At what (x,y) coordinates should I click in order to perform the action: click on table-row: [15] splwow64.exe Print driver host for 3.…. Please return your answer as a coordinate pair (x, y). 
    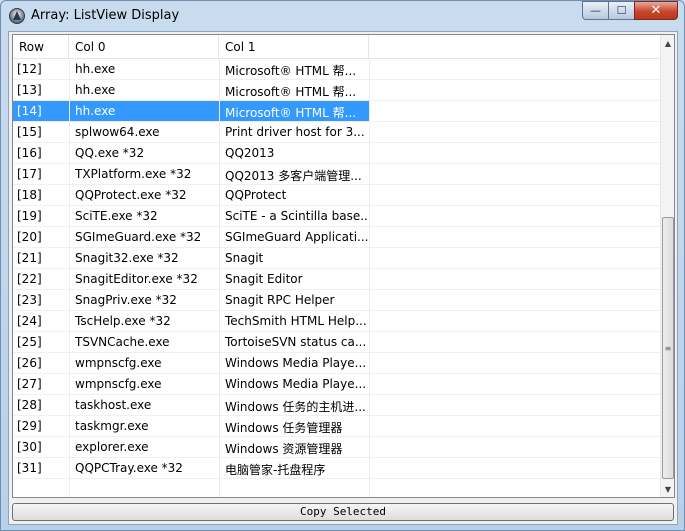
    Looking at the image, I should click on (337, 132).